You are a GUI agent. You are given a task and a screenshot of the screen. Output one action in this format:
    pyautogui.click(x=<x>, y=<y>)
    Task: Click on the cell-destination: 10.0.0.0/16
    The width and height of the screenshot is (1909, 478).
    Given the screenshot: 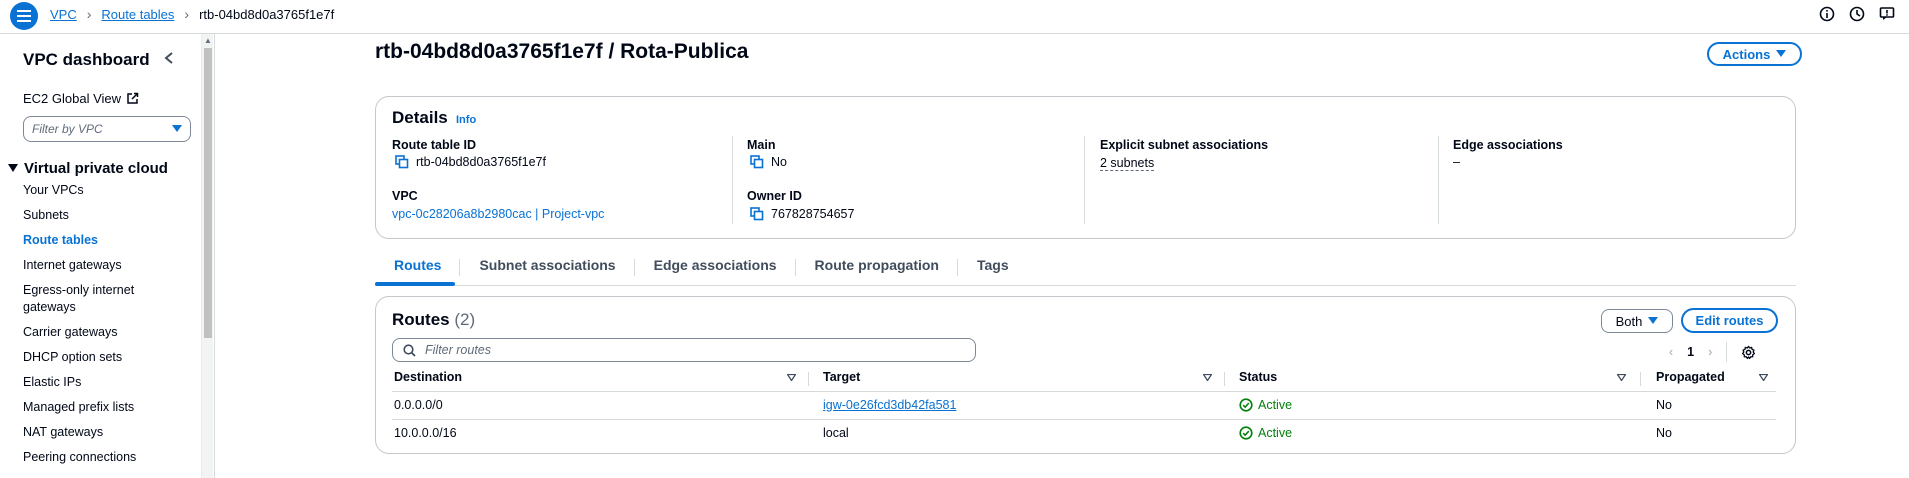 What is the action you would take?
    pyautogui.click(x=425, y=433)
    